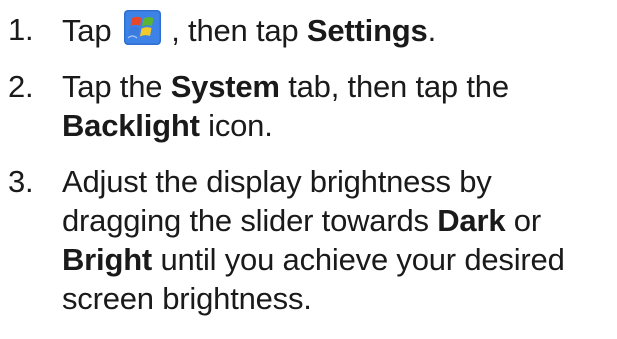 The image size is (617, 339). I want to click on step-text: , then tap, so click(234, 30).